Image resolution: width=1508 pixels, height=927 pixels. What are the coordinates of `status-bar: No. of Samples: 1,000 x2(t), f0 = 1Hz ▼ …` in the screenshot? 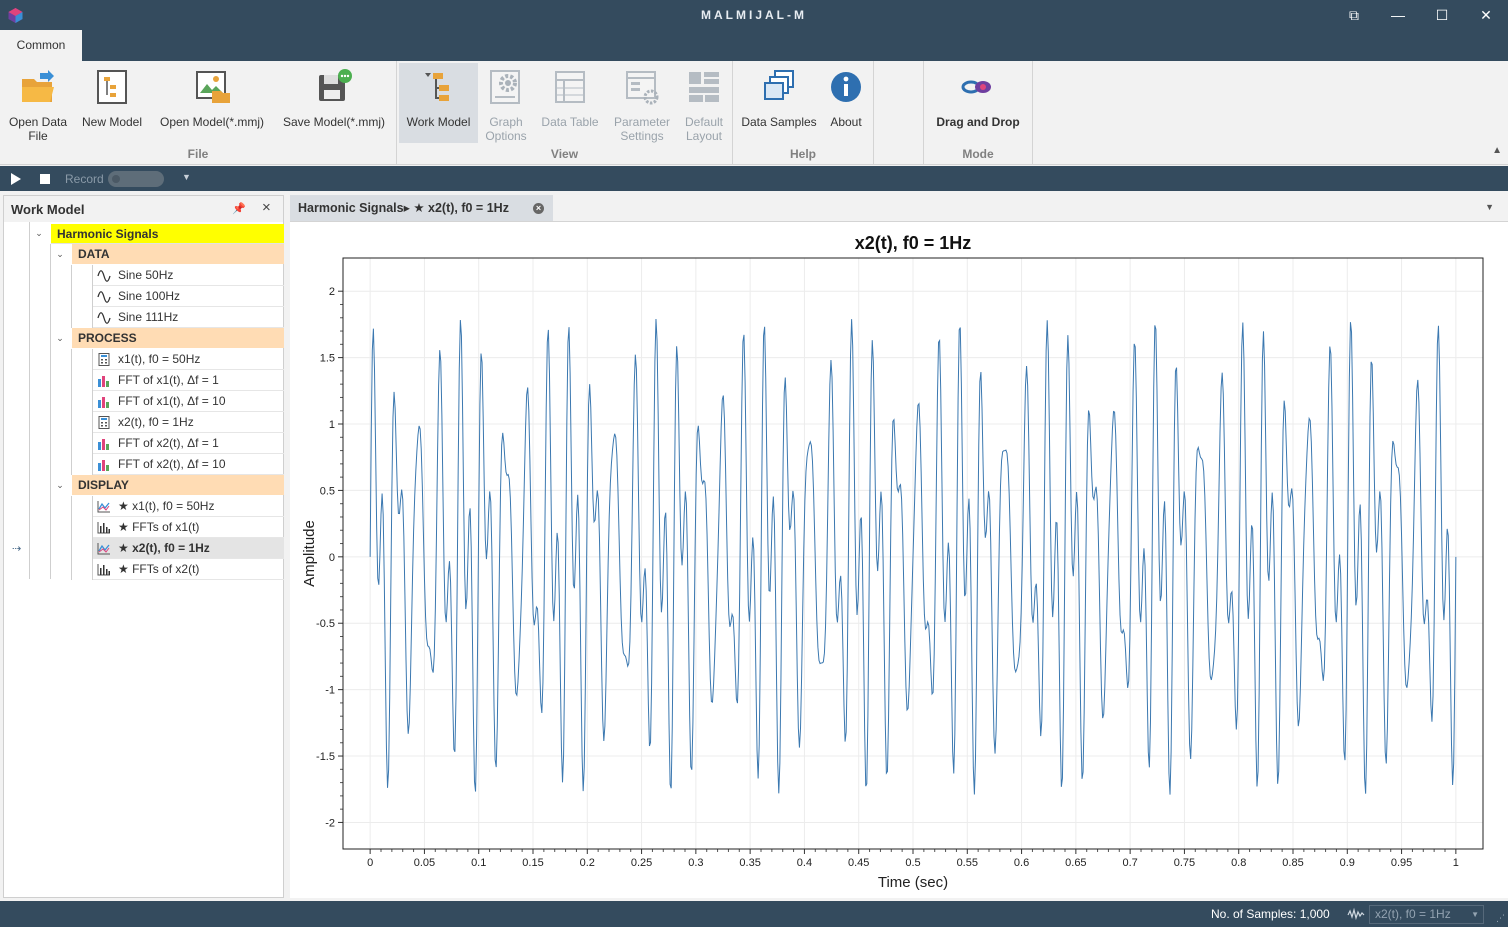 It's located at (754, 914).